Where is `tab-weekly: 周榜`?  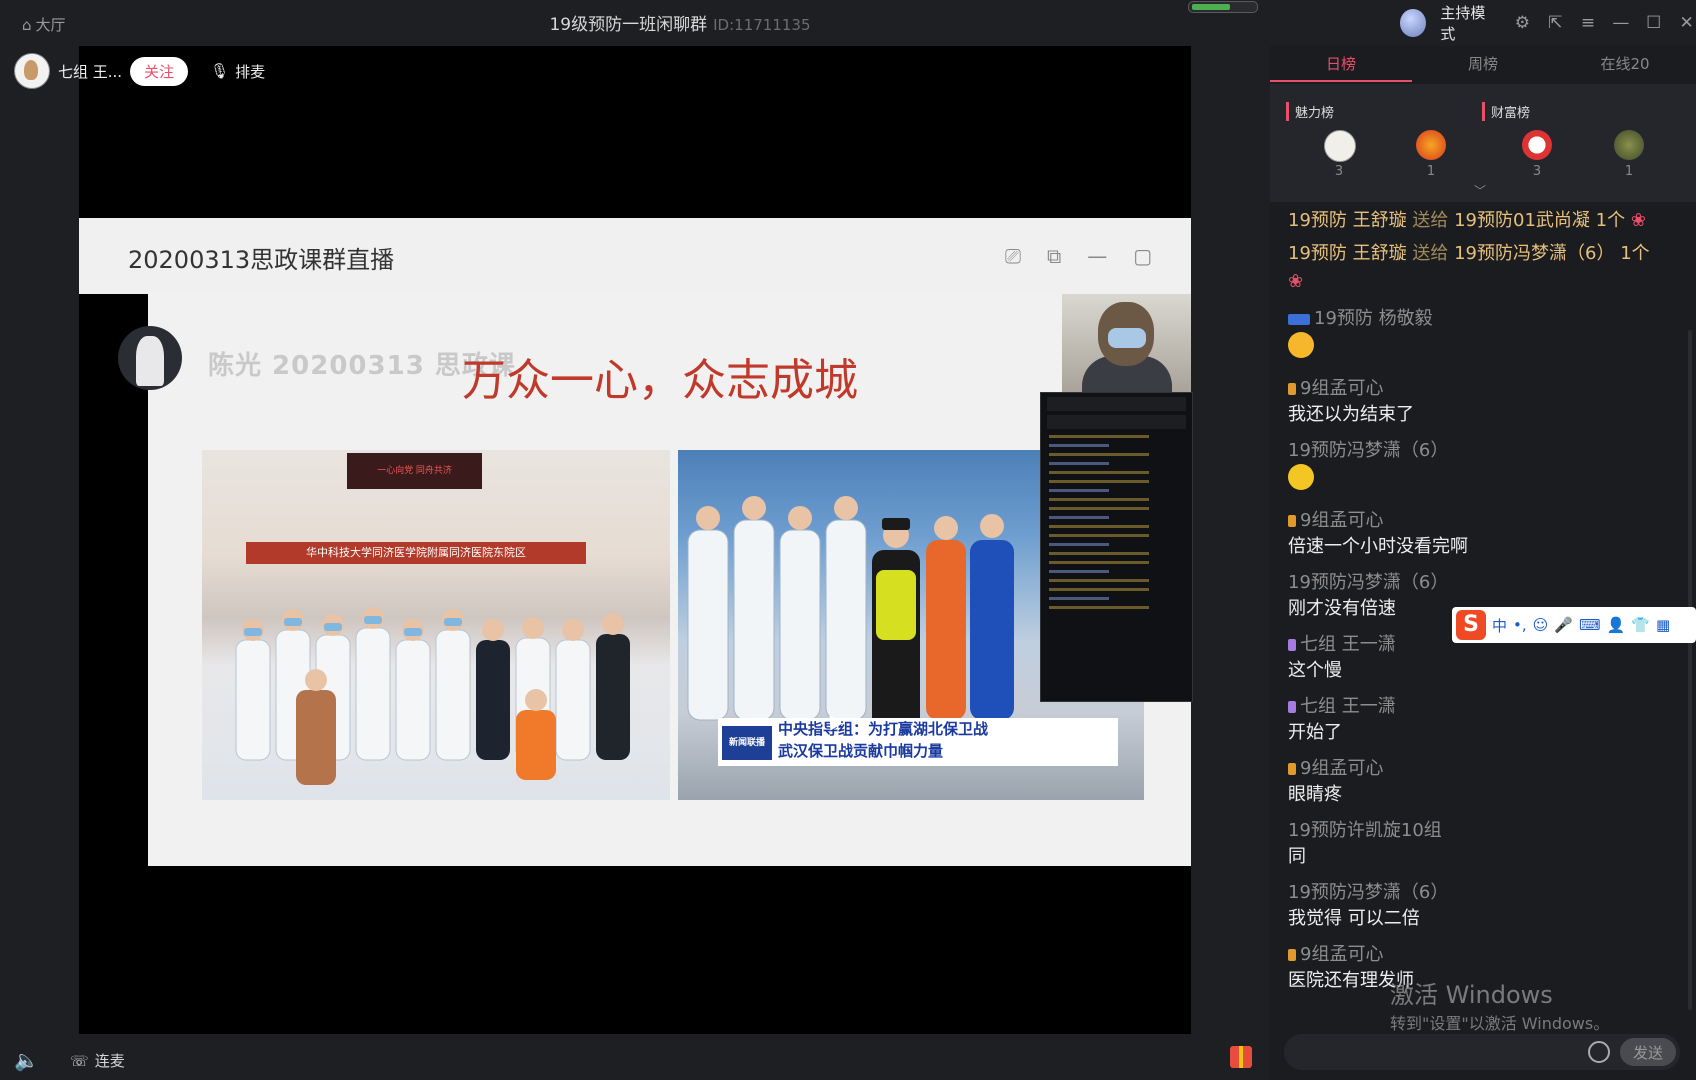
tab-weekly: 周榜 is located at coordinates (1483, 64).